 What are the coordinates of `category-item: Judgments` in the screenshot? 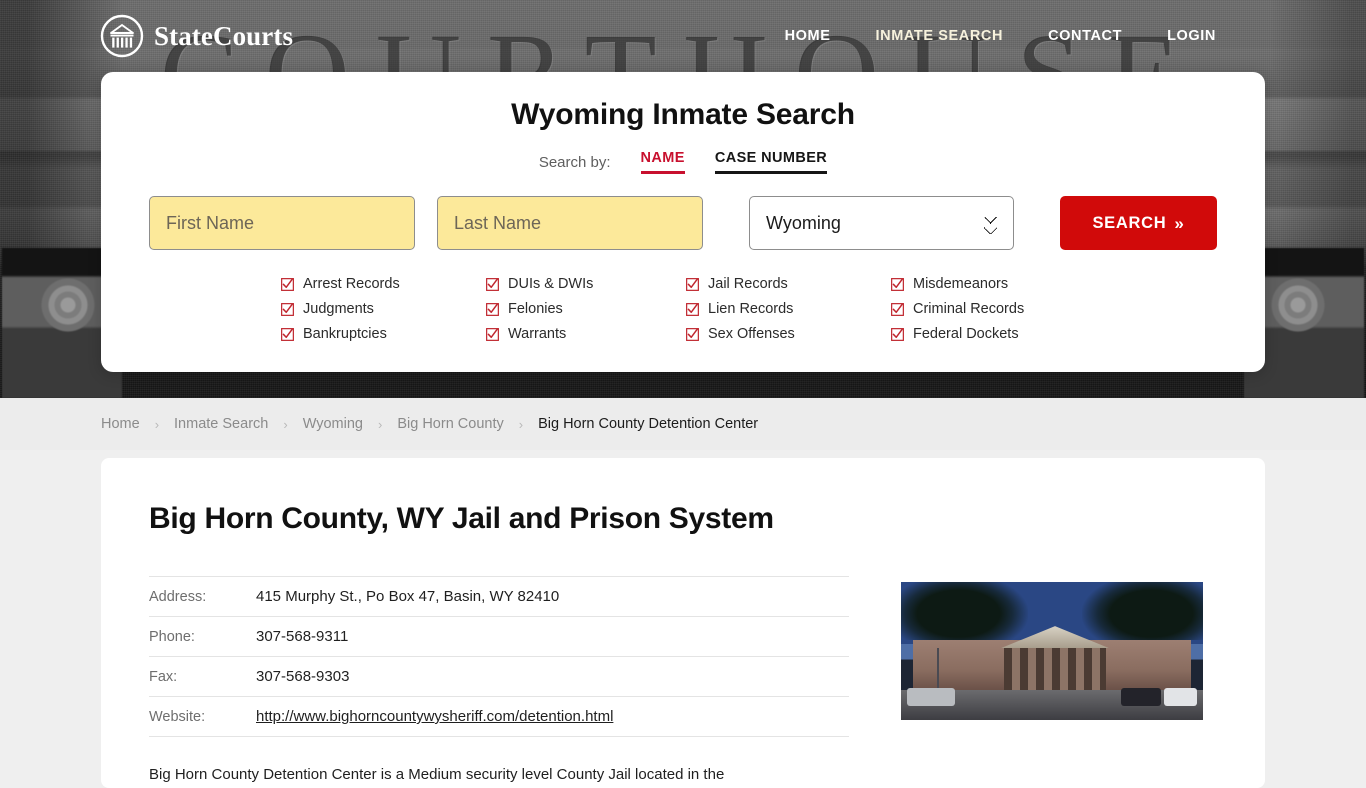 It's located at (383, 309).